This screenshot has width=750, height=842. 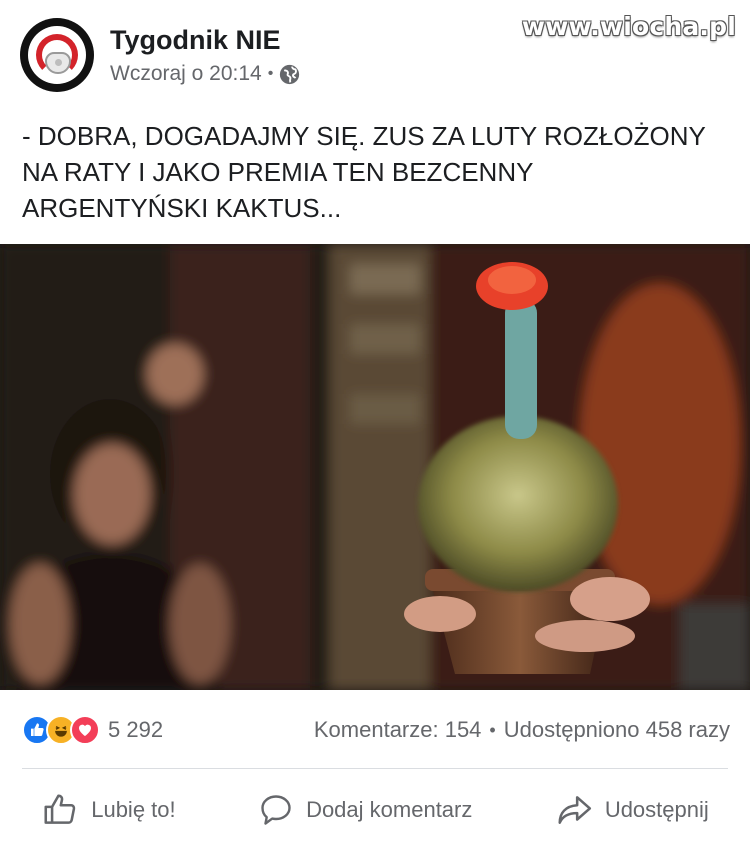 What do you see at coordinates (136, 729) in the screenshot?
I see `reaction-count: 5 292` at bounding box center [136, 729].